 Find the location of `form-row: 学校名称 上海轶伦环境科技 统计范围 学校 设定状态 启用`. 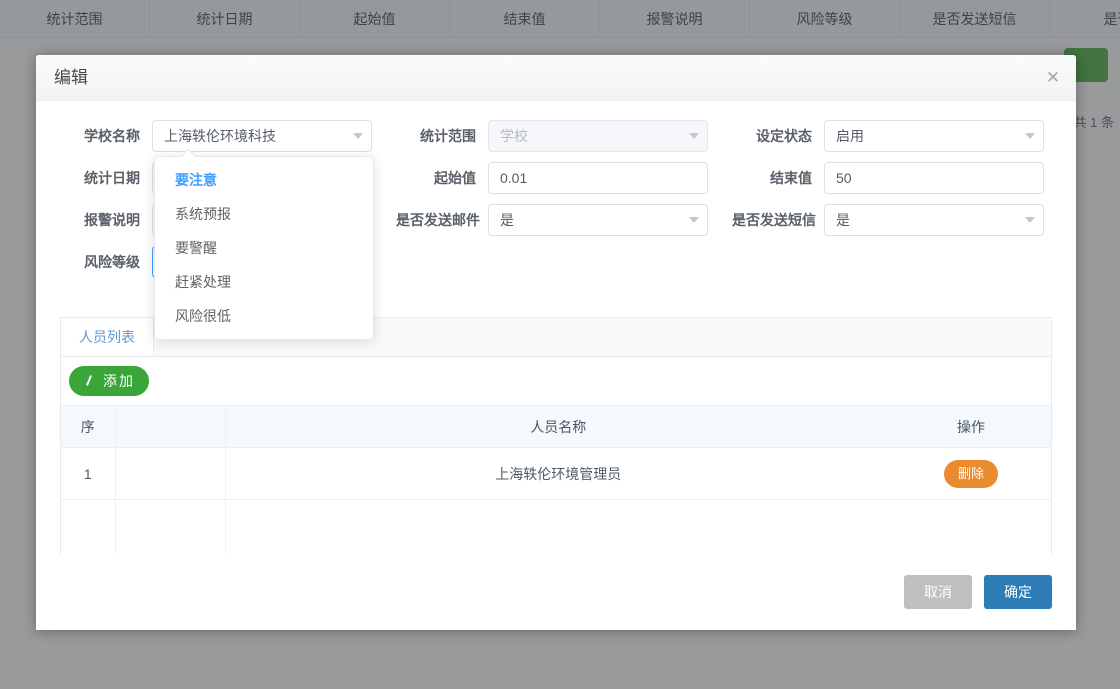

form-row: 学校名称 上海轶伦环境科技 统计范围 学校 设定状态 启用 is located at coordinates (556, 136).